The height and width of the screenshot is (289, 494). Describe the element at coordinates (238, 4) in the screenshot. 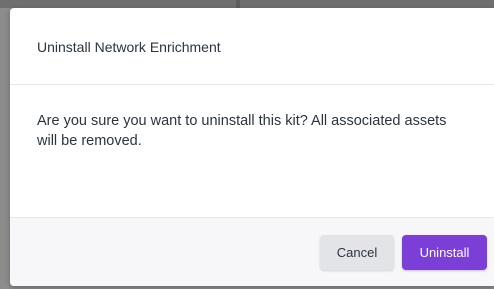

I see `backdrop-divider` at that location.